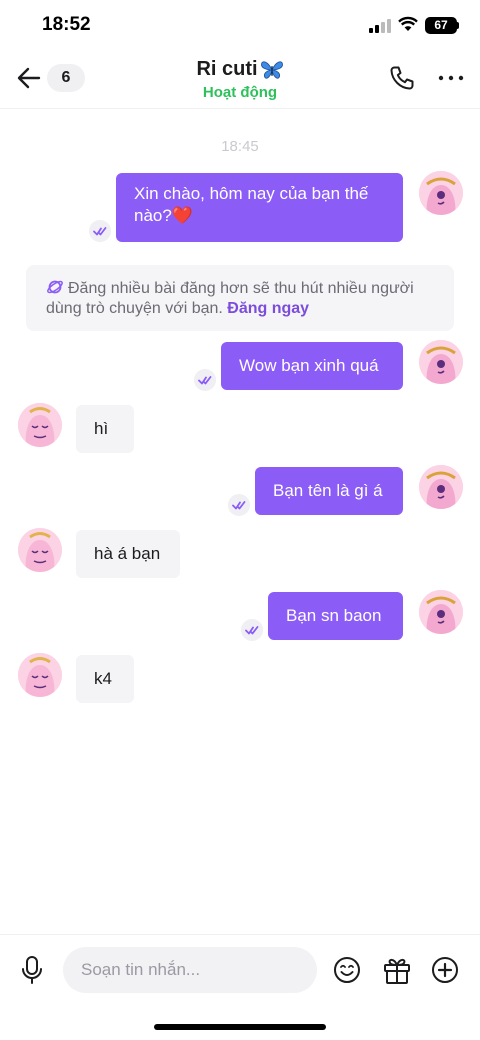  What do you see at coordinates (458, 25) in the screenshot?
I see `battery-tip` at bounding box center [458, 25].